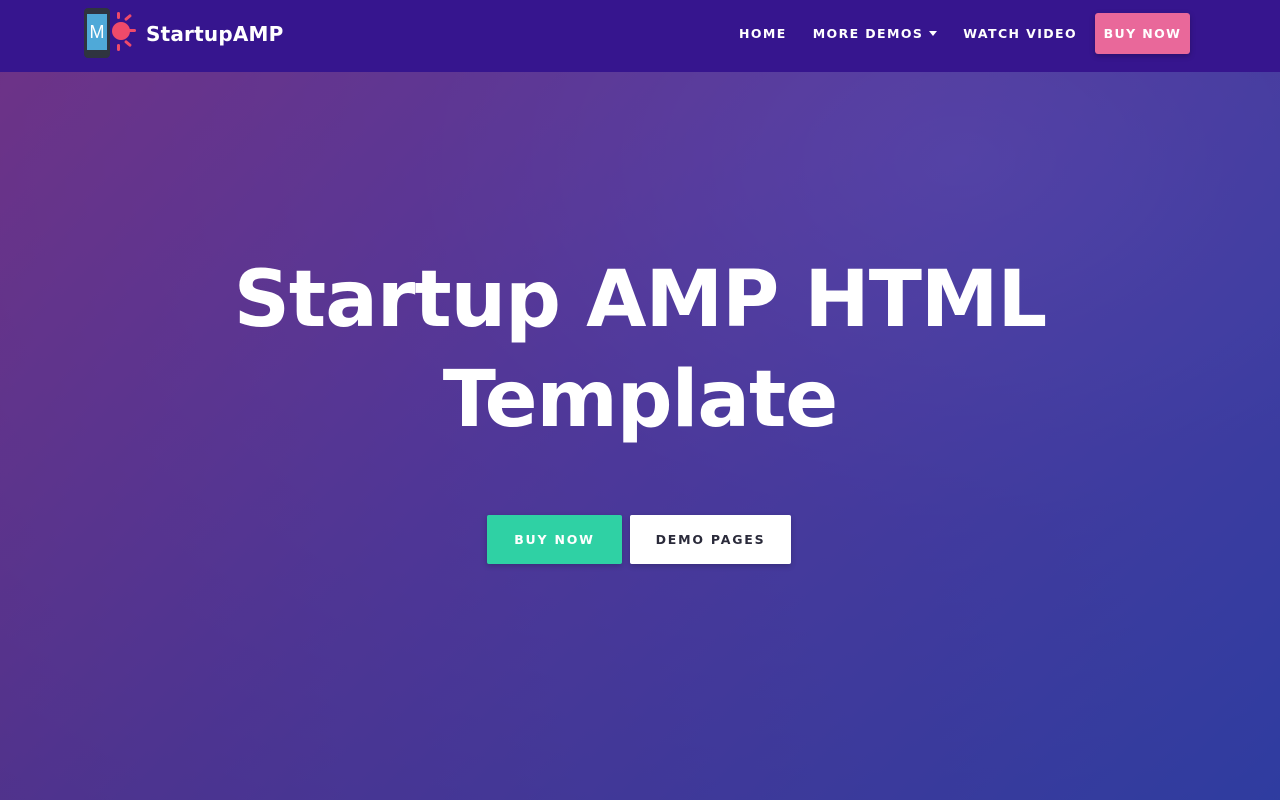 The image size is (1280, 800). I want to click on logo-icon: M, so click(110, 34).